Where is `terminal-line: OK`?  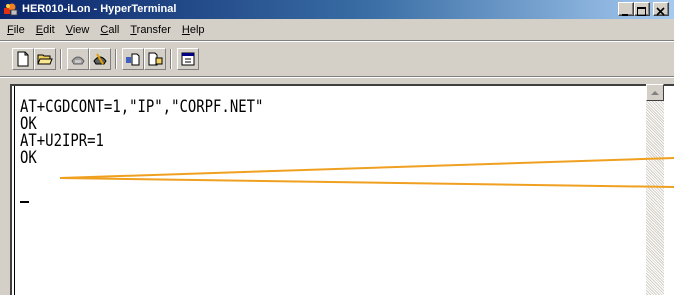 terminal-line: OK is located at coordinates (28, 158).